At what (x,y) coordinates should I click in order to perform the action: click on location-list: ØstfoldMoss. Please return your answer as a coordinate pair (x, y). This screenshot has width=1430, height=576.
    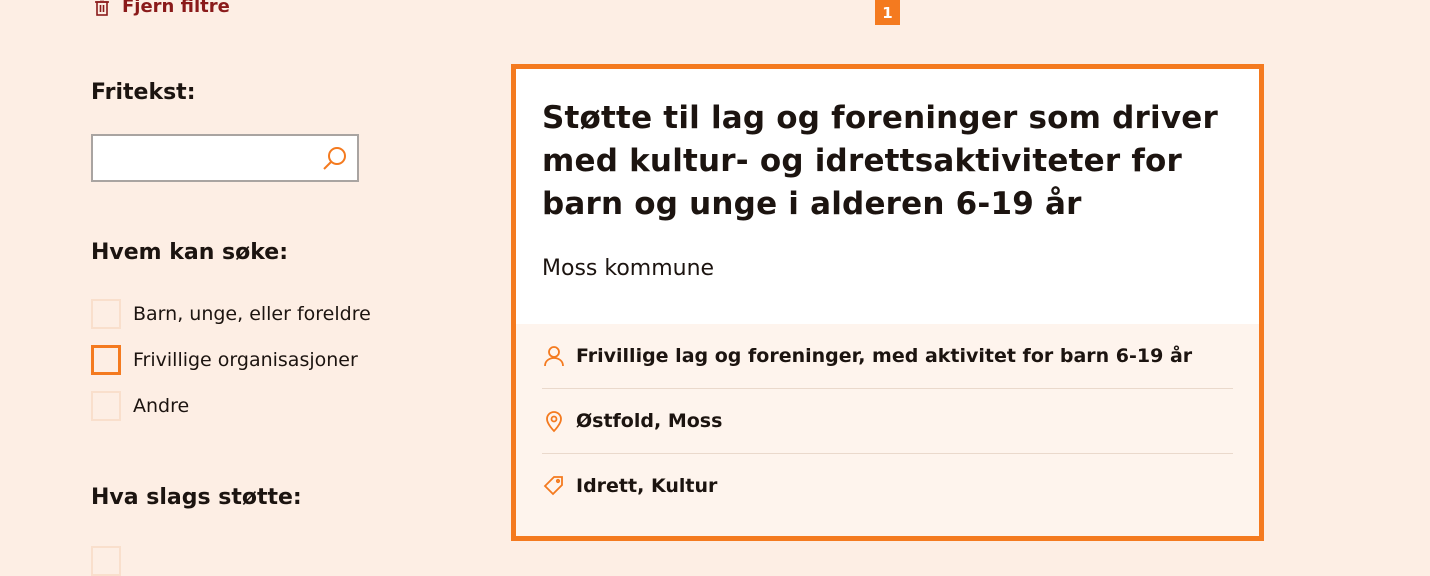
    Looking at the image, I should click on (649, 421).